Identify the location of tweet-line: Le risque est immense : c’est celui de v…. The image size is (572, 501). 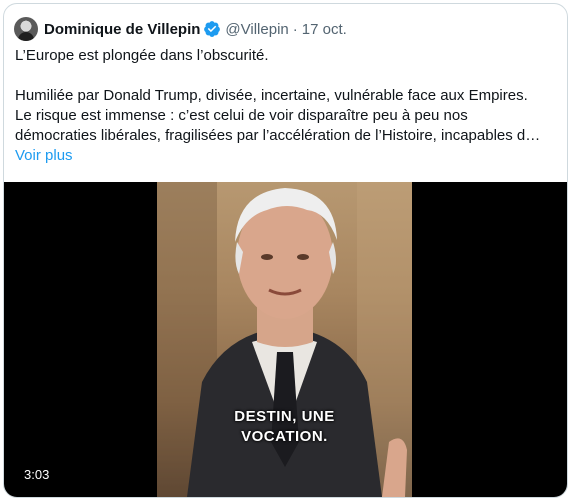
(241, 115).